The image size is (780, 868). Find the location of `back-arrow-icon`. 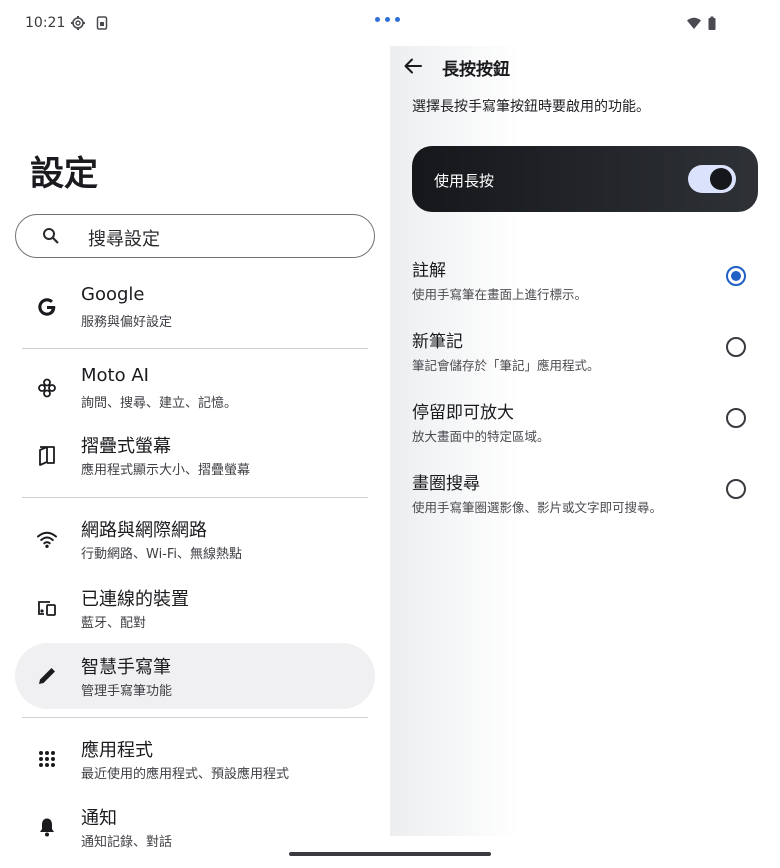

back-arrow-icon is located at coordinates (413, 66).